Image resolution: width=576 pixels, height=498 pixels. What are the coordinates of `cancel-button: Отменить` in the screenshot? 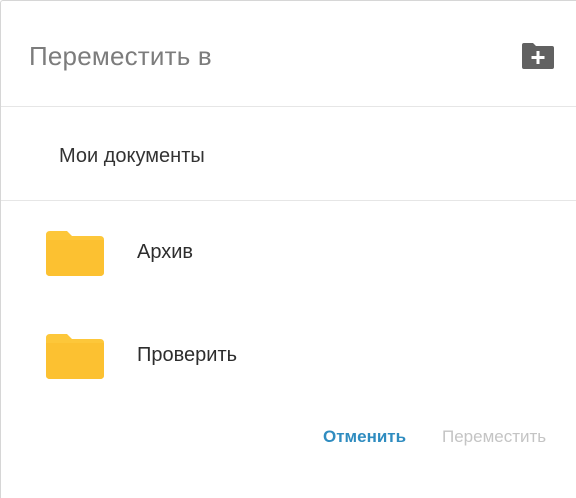 It's located at (364, 437).